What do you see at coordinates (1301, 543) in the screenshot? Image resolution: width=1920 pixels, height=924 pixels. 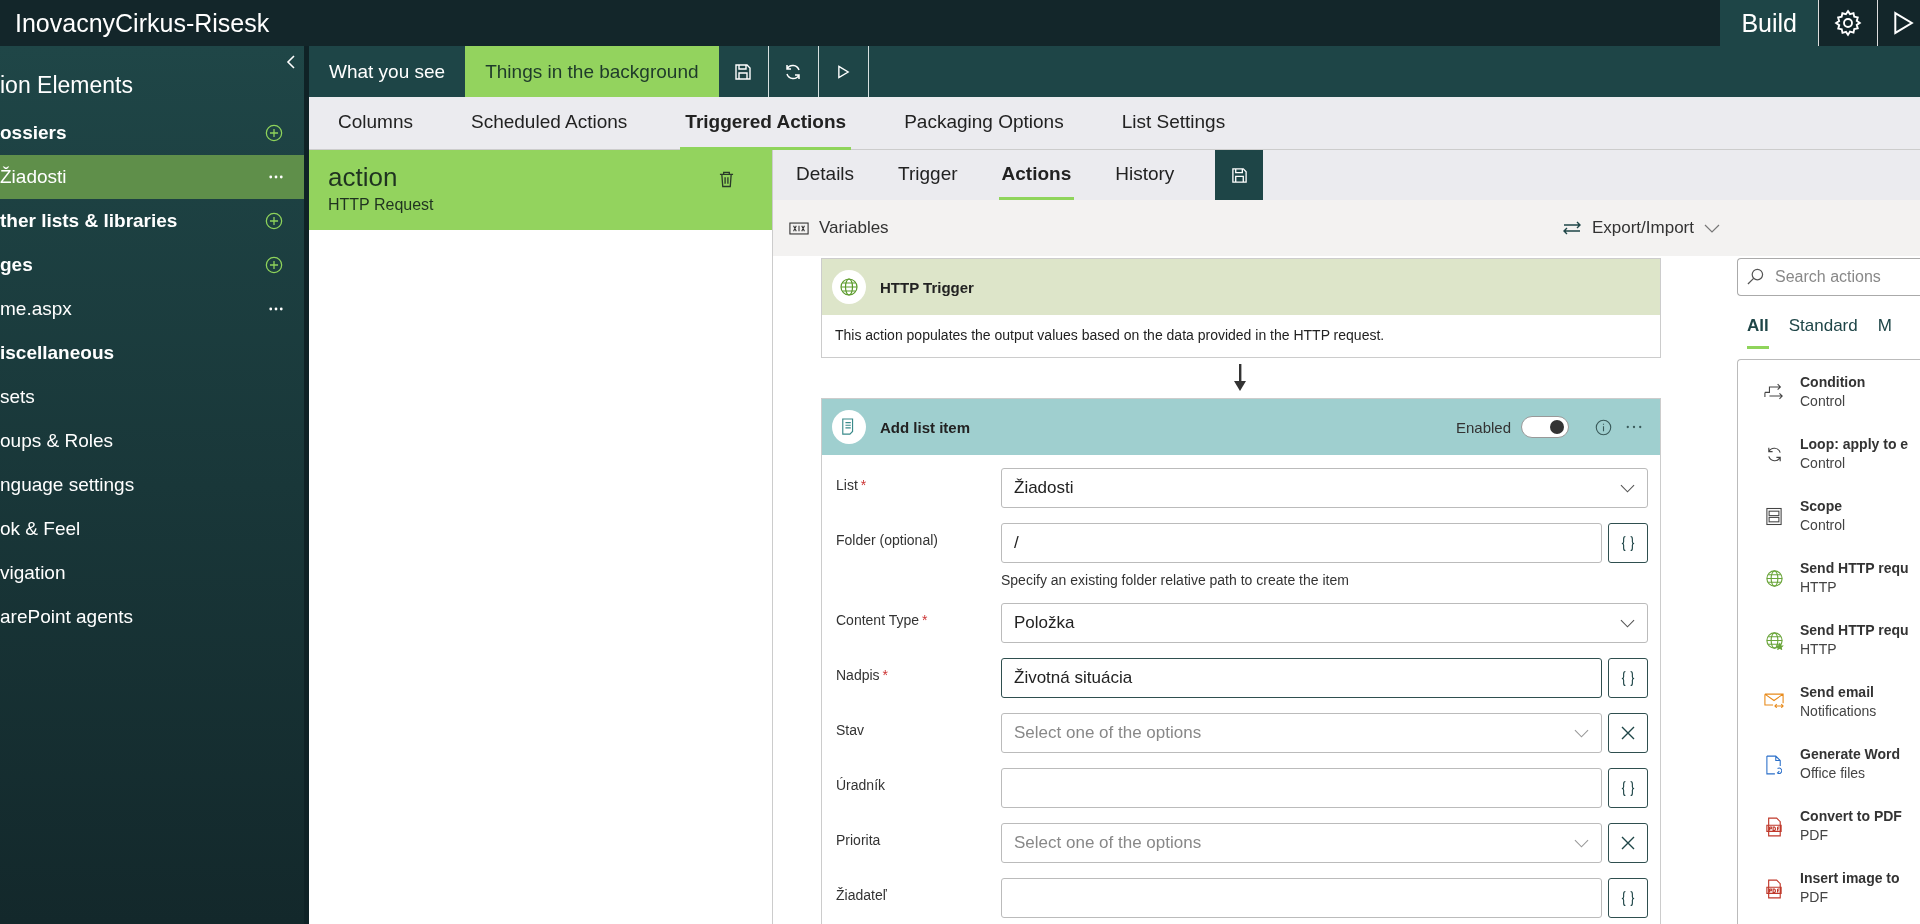 I see `text-field: /` at bounding box center [1301, 543].